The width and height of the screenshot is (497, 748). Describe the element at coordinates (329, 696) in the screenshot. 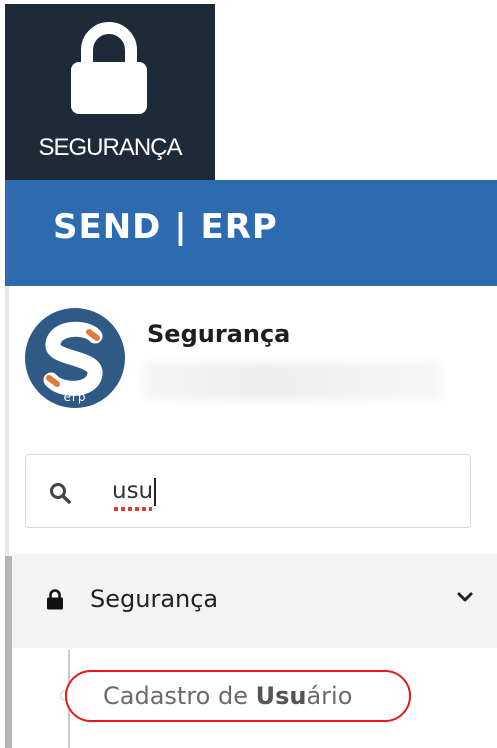

I see `label-suffix: ário` at that location.